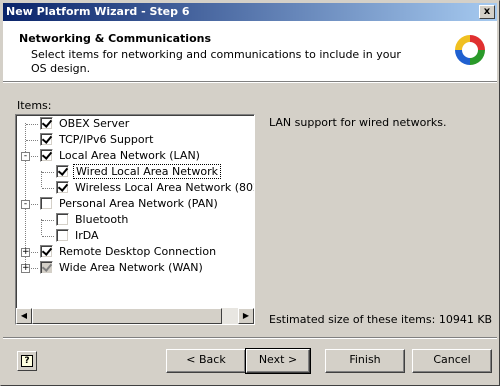 The image size is (500, 386). I want to click on tree-item: Wireless Local Area Network (802.11, so click(135, 188).